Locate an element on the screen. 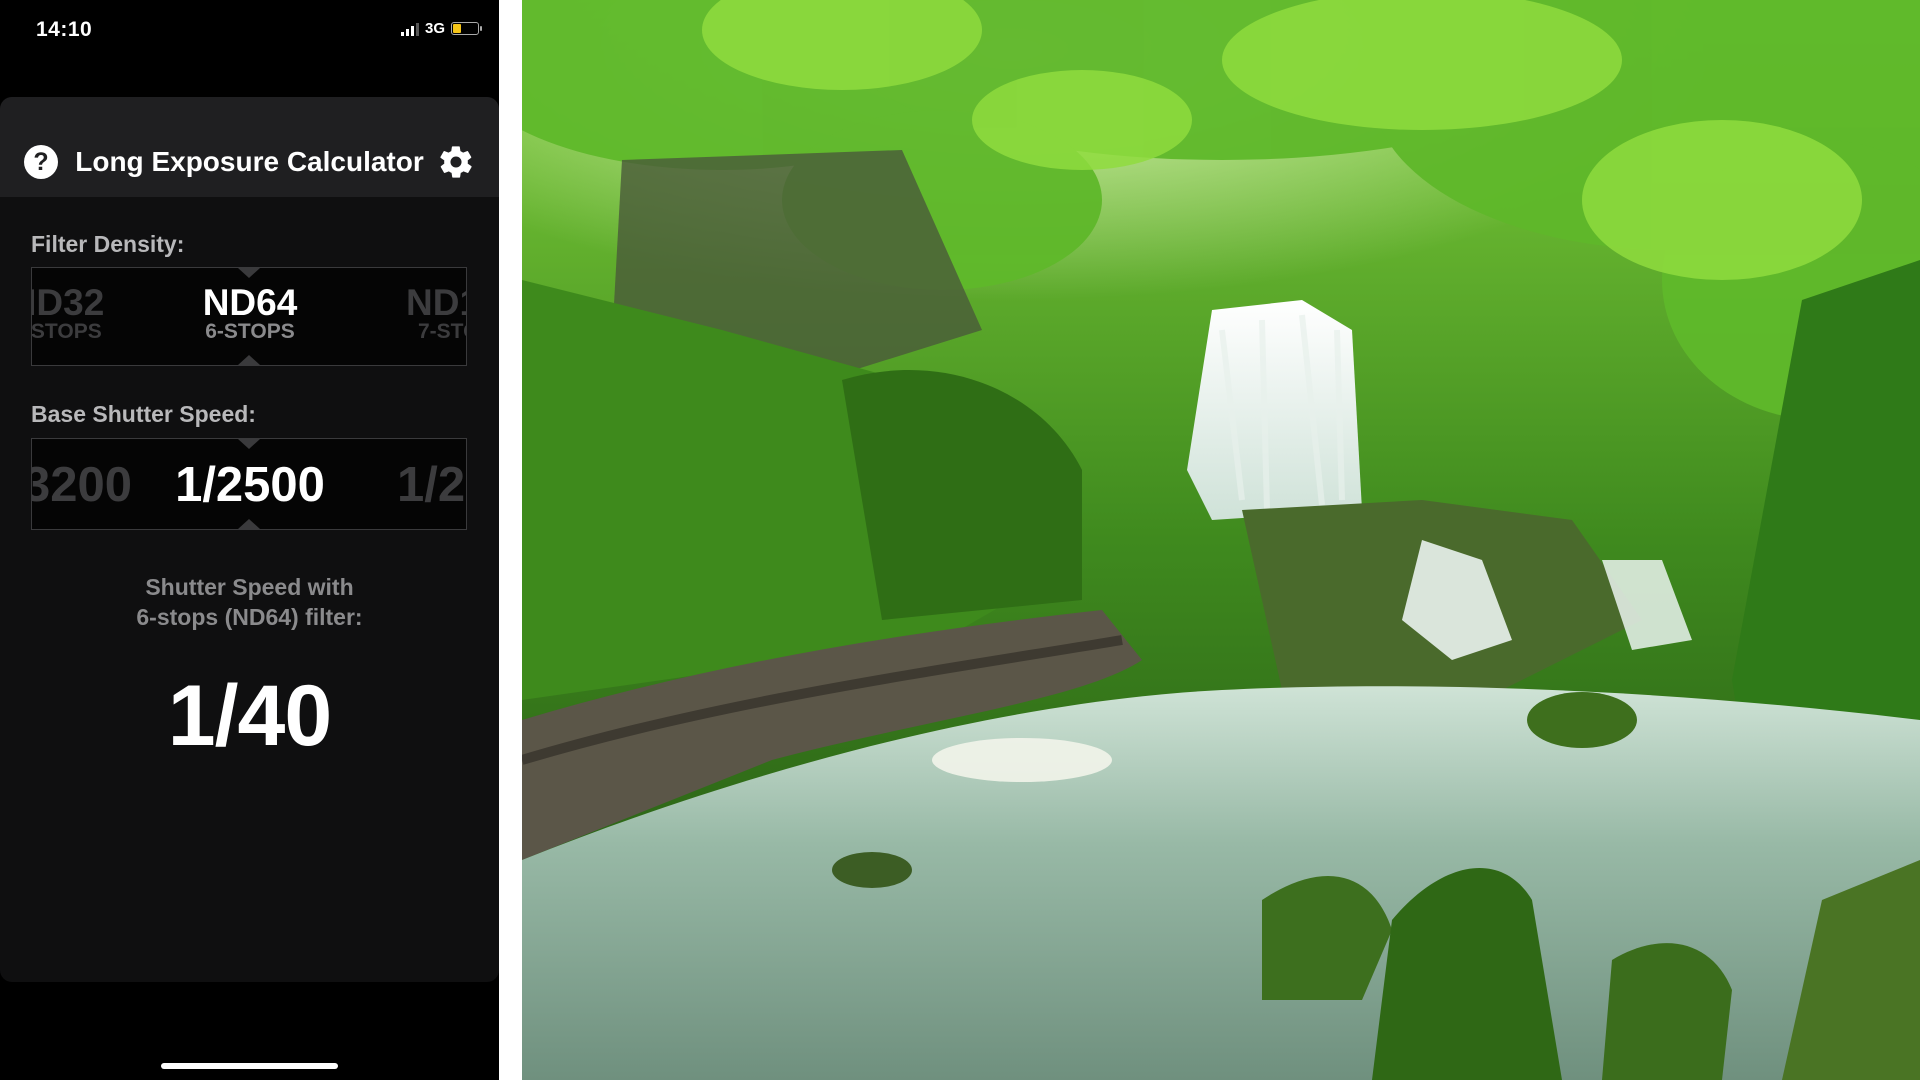 The image size is (1920, 1080). filter-option-next: ND128 7-STOPS is located at coordinates (436, 312).